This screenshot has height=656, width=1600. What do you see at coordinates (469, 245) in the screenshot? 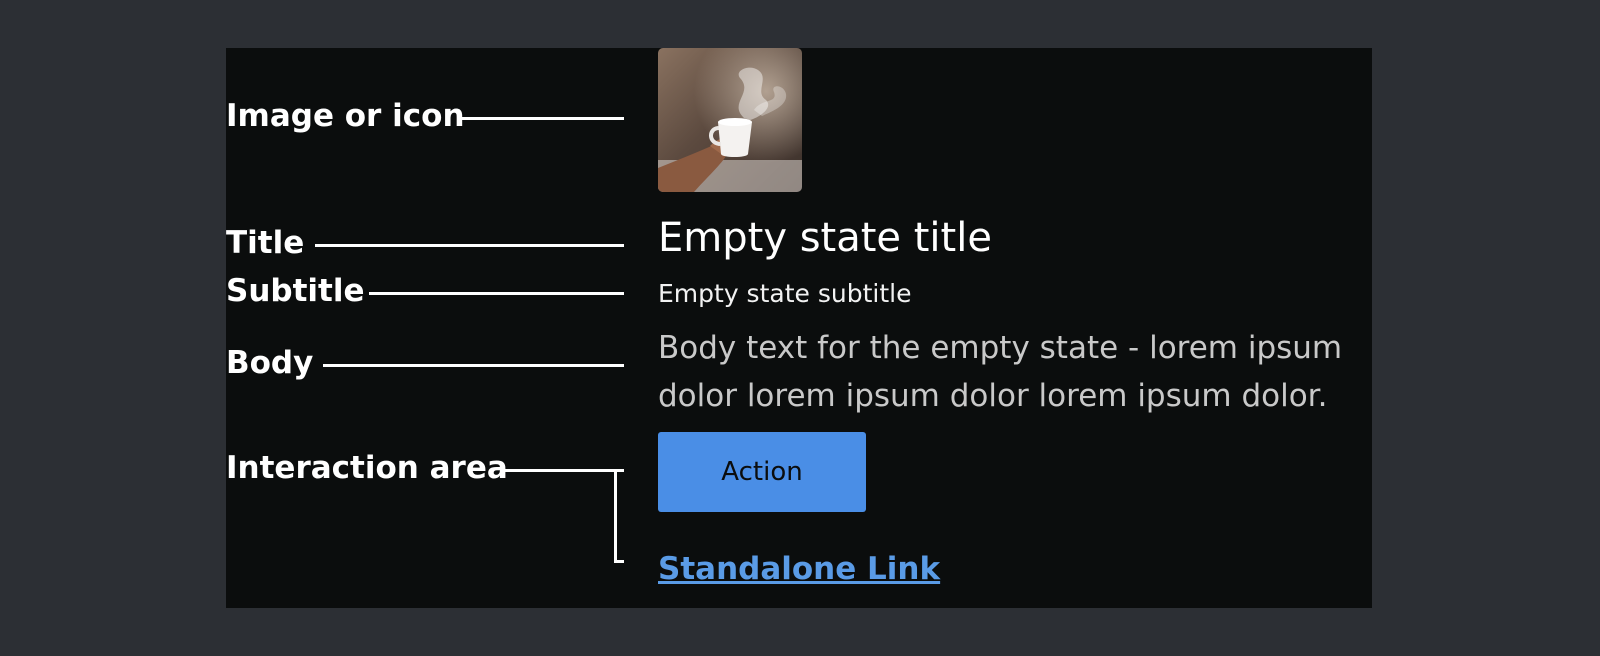
I see `title-leader-line` at bounding box center [469, 245].